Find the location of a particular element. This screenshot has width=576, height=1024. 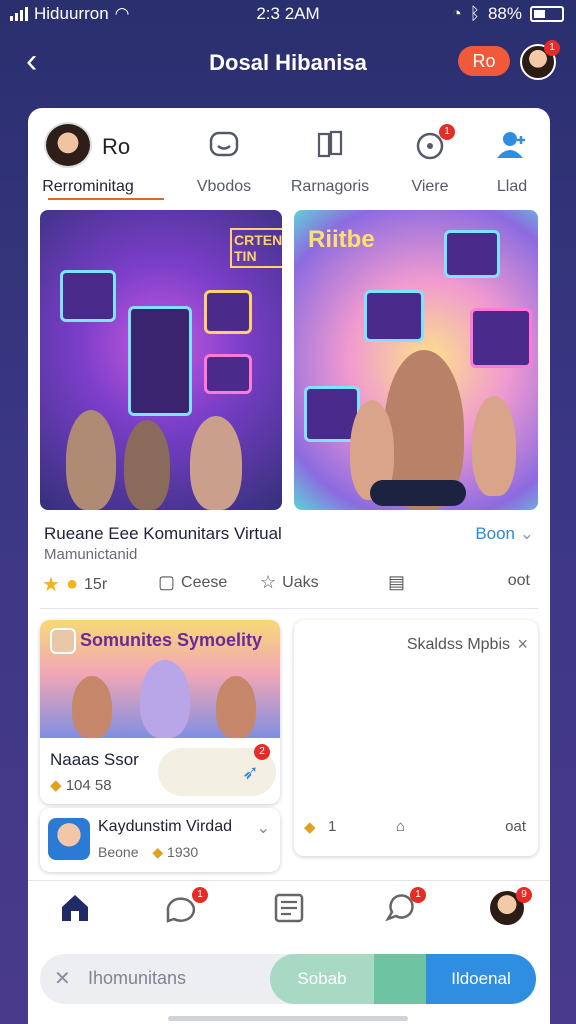

emoji-icon: ● is located at coordinates (72, 584).